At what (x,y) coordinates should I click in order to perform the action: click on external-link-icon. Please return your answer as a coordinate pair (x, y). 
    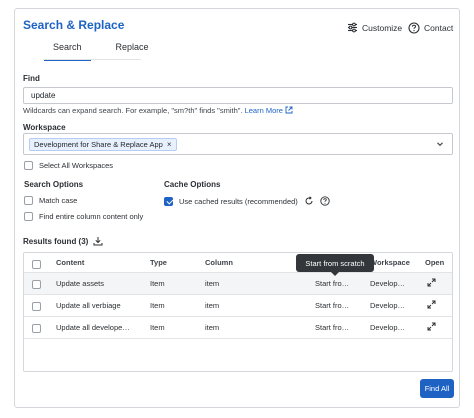
    Looking at the image, I should click on (289, 110).